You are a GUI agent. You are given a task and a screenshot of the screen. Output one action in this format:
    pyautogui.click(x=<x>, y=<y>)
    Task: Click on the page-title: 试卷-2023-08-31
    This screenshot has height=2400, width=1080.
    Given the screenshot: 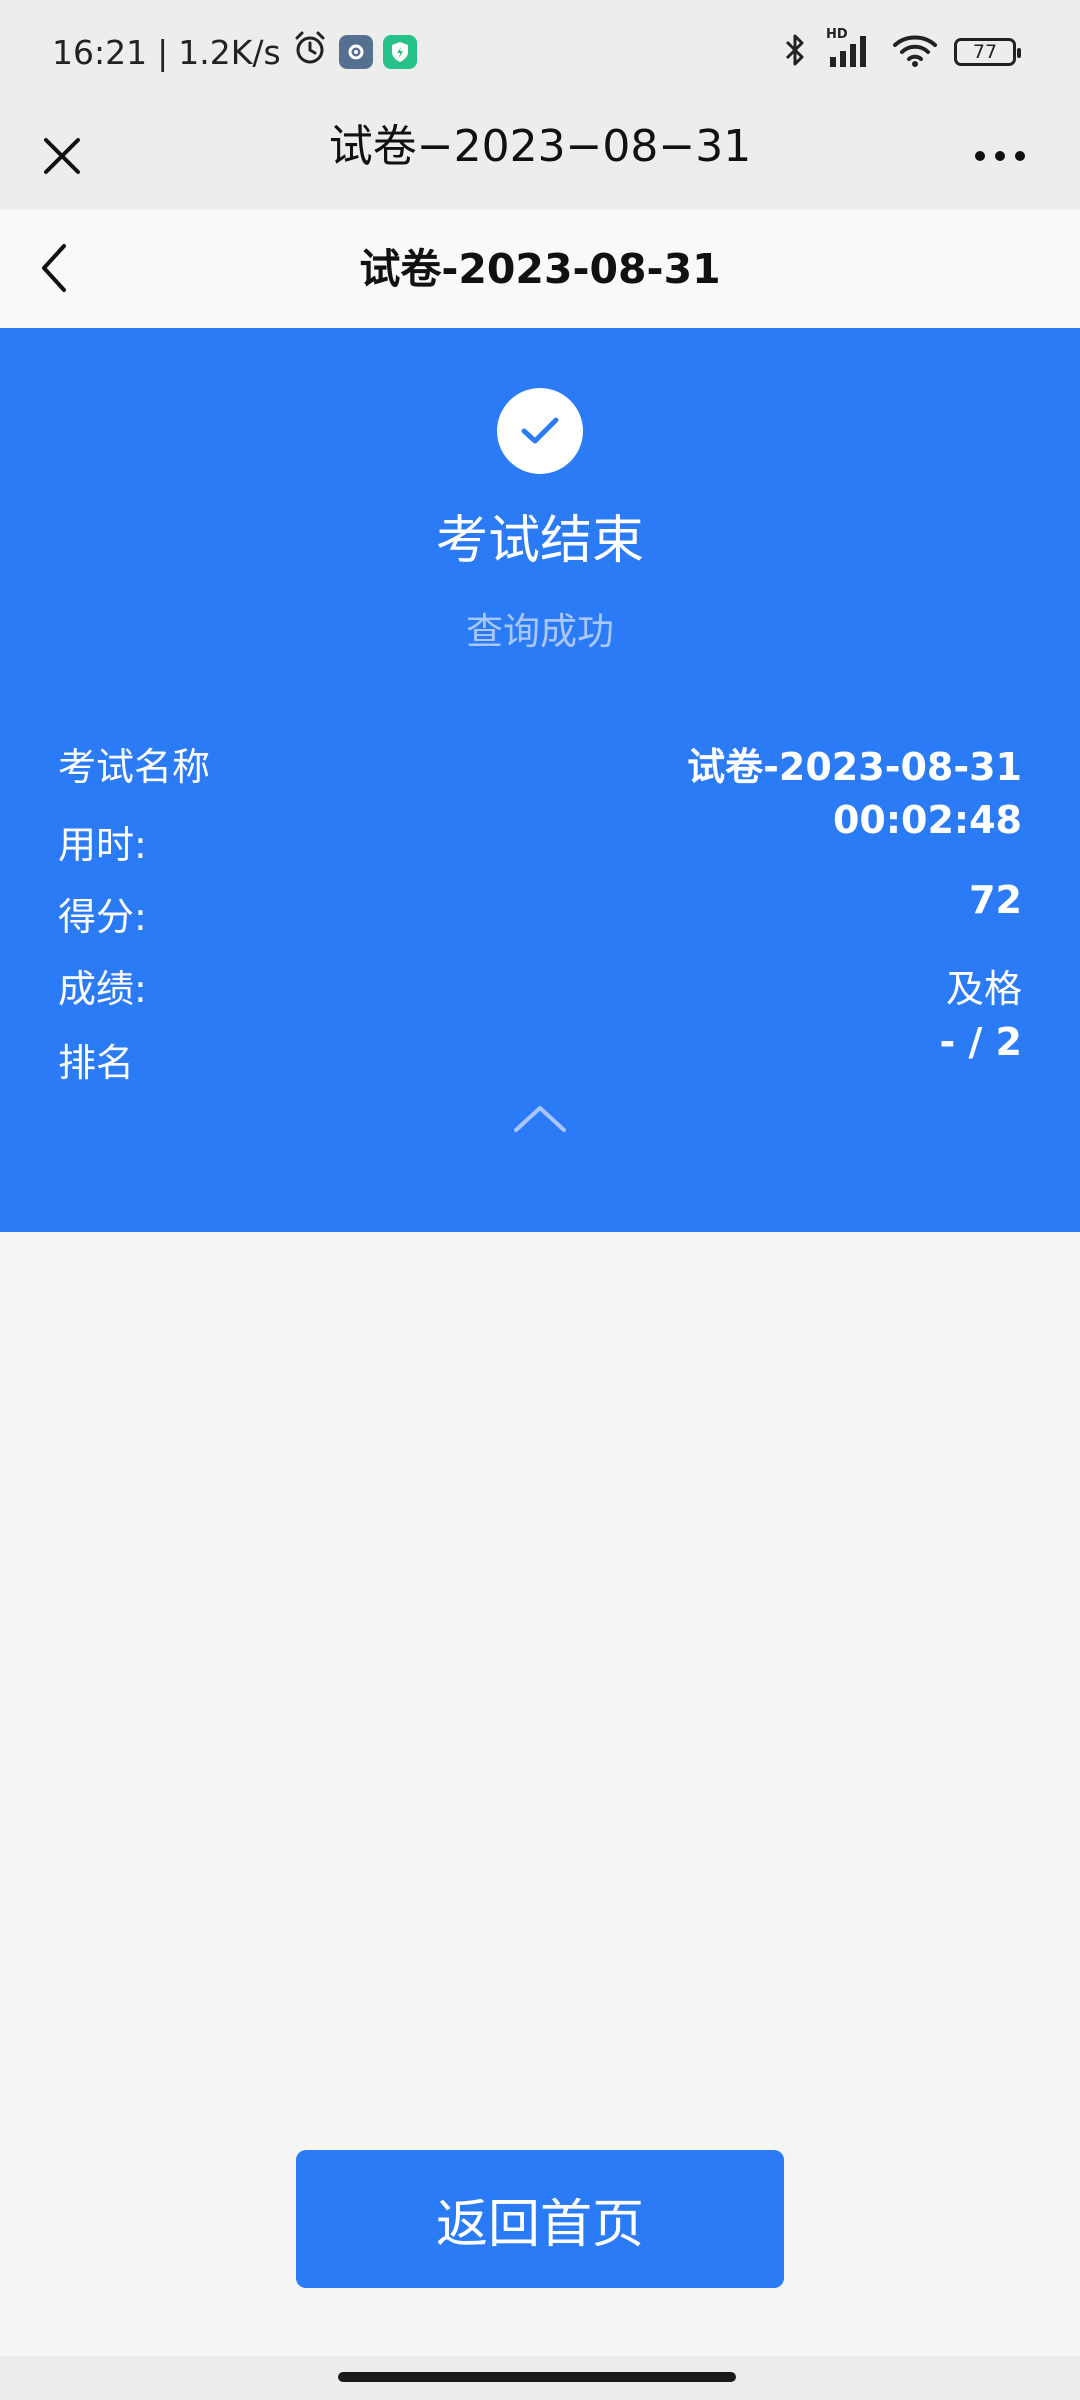 What is the action you would take?
    pyautogui.click(x=540, y=269)
    